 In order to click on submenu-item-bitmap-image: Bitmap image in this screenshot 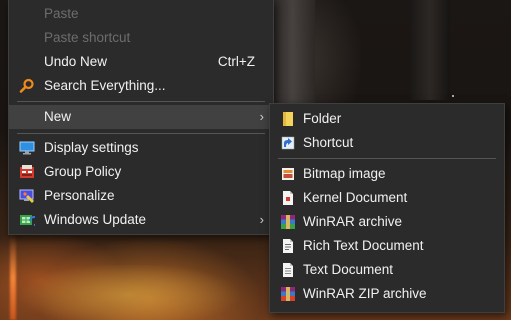, I will do `click(387, 174)`.